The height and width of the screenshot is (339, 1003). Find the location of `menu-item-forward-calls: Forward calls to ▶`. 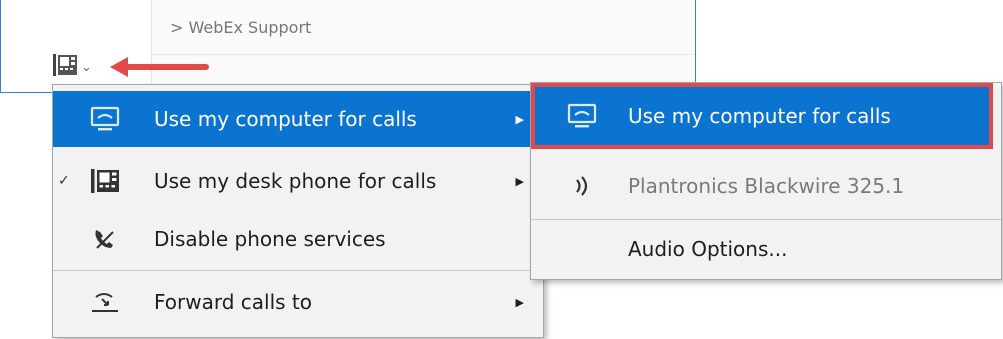

menu-item-forward-calls: Forward calls to ▶ is located at coordinates (298, 302).